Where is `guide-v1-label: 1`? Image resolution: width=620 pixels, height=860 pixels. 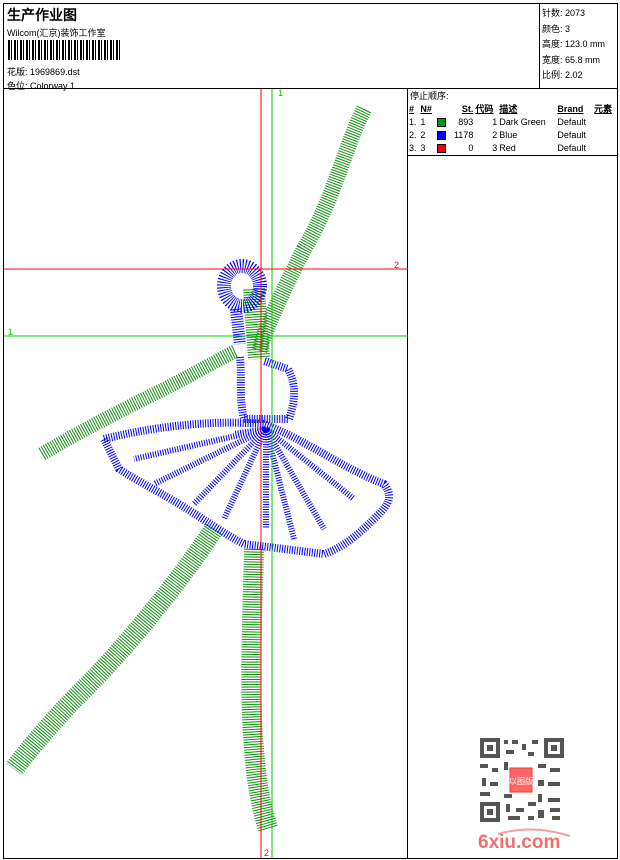 guide-v1-label: 1 is located at coordinates (280, 93).